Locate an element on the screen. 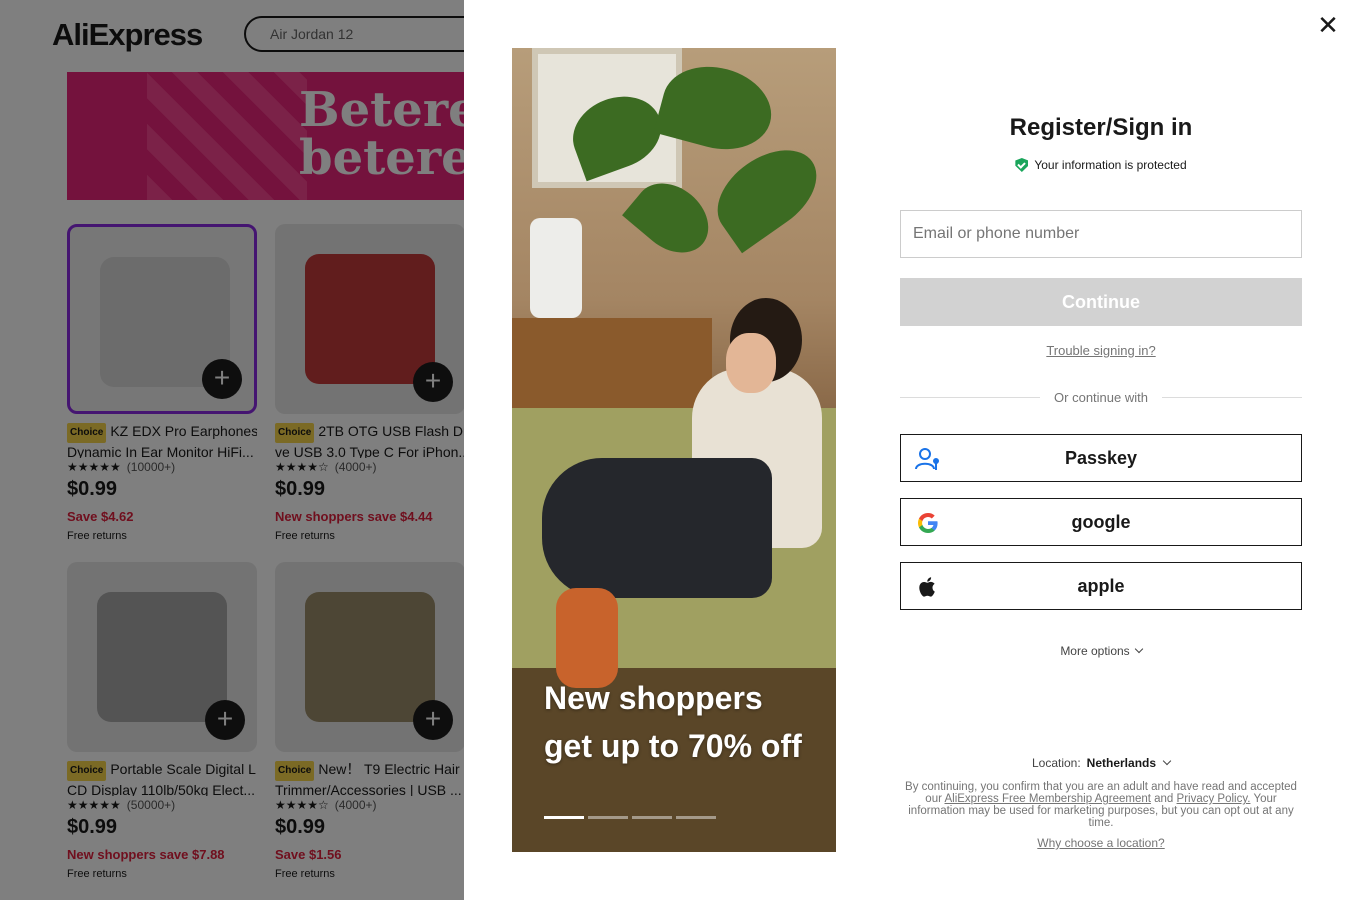 This screenshot has height=900, width=1365. promo-humidifier is located at coordinates (556, 268).